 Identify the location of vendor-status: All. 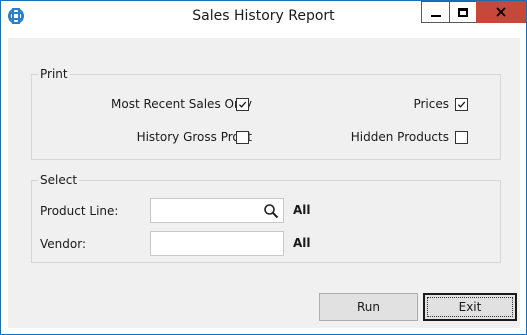
(302, 243).